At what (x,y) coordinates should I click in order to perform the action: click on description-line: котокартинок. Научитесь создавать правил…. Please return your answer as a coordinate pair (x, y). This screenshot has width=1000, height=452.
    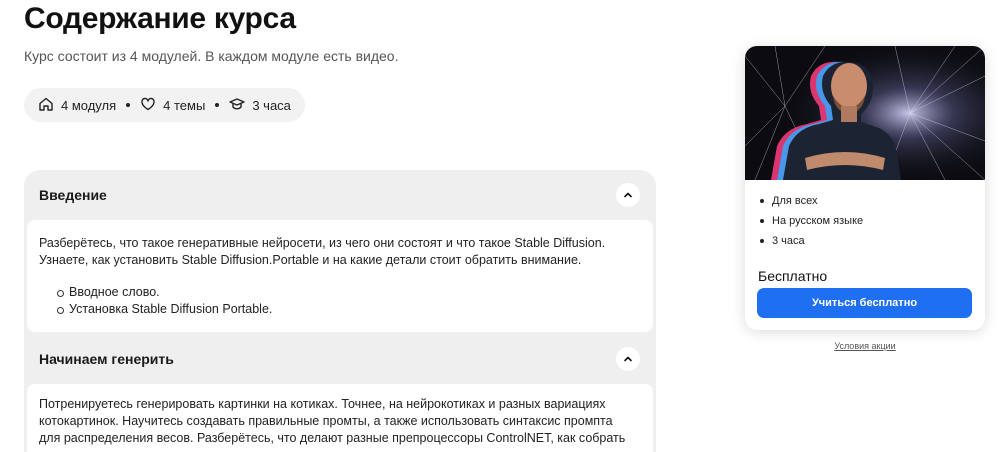
    Looking at the image, I should click on (326, 421).